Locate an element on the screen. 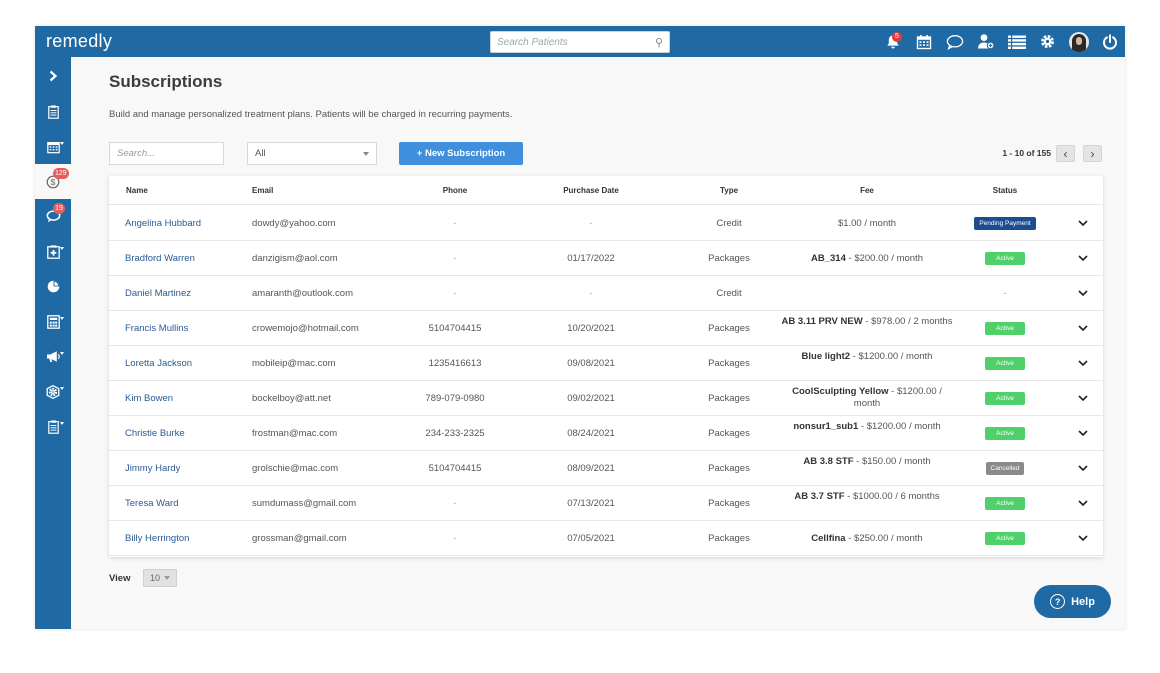 Image resolution: width=1160 pixels, height=673 pixels. help-button: ? Help is located at coordinates (1072, 601).